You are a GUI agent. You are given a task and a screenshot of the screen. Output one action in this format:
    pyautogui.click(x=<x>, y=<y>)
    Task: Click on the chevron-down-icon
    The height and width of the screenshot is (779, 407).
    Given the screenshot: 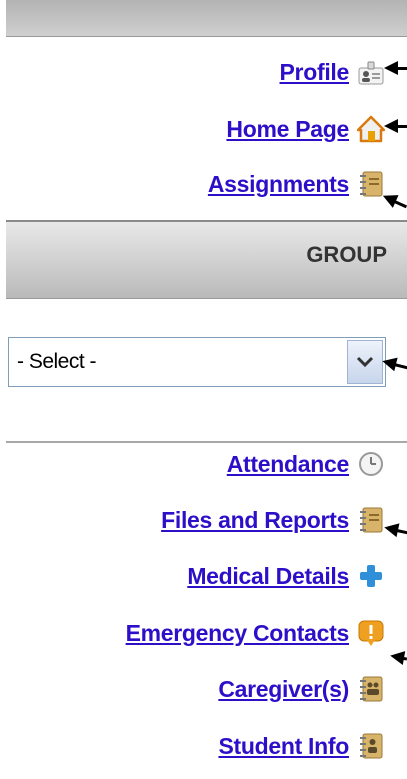 What is the action you would take?
    pyautogui.click(x=365, y=362)
    